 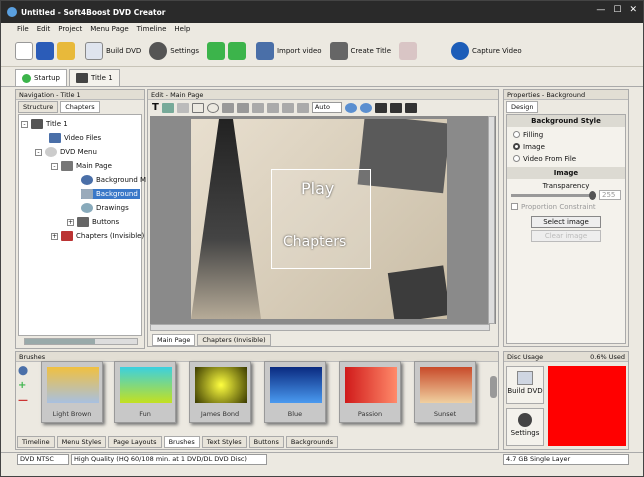 What do you see at coordinates (81, 442) in the screenshot?
I see `tab-menu-styles: Menu Styles` at bounding box center [81, 442].